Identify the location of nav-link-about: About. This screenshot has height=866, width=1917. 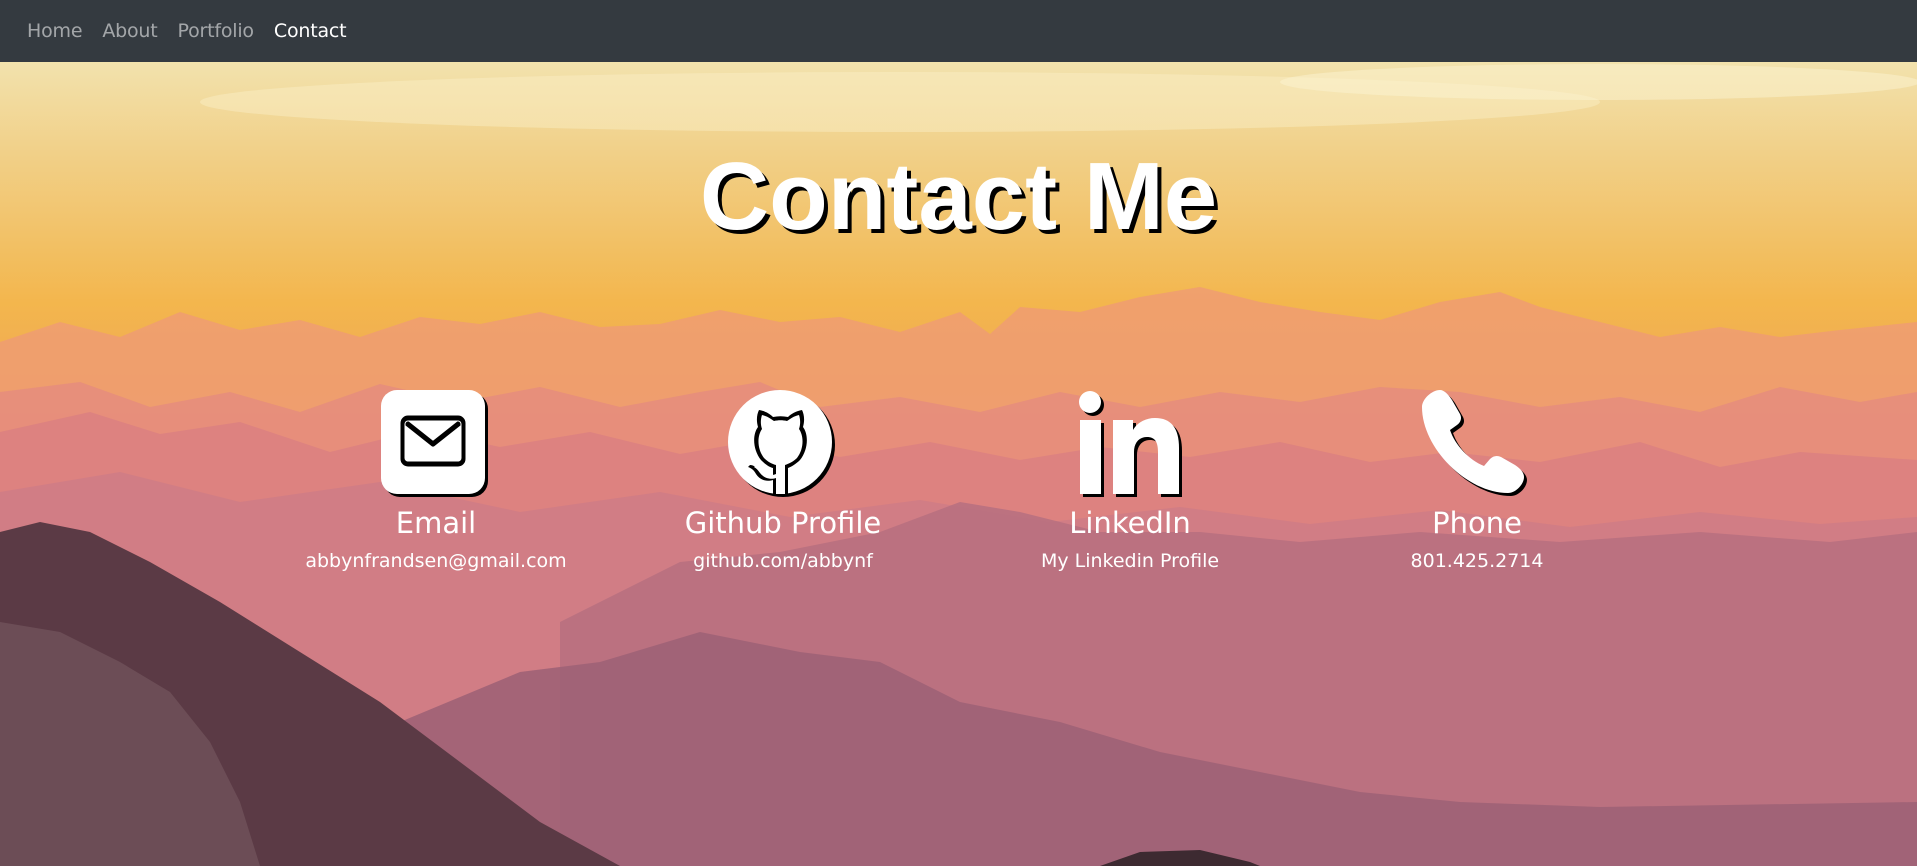
(129, 31).